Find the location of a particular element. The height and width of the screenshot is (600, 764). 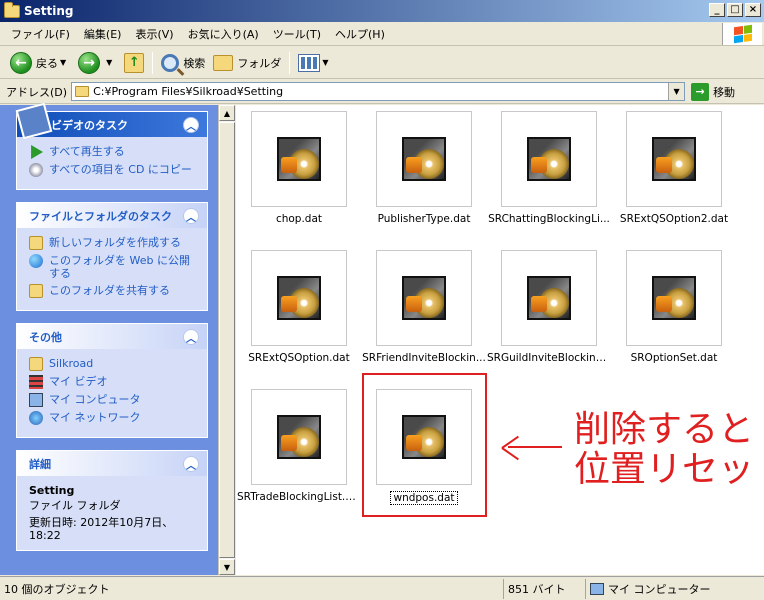

window-controls: _ □ × is located at coordinates (735, 10).